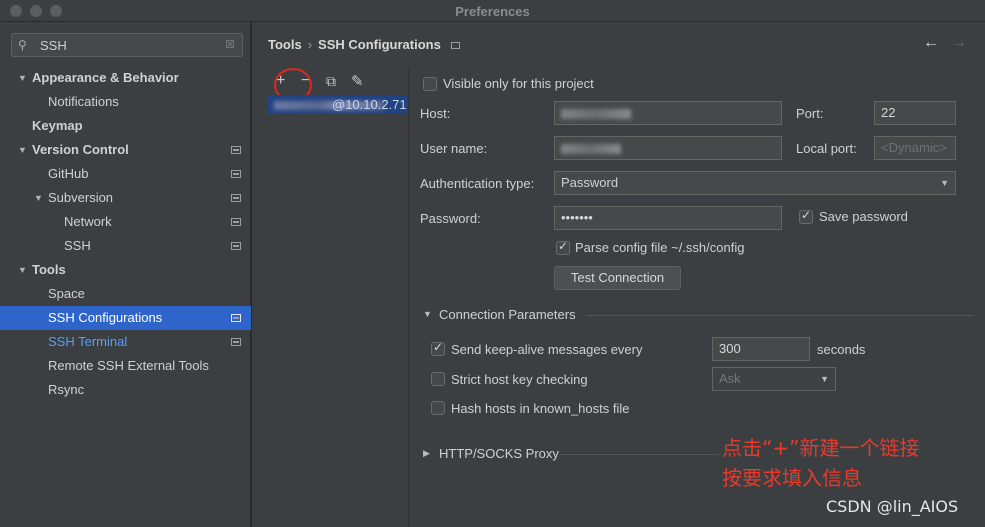 The image size is (985, 527). What do you see at coordinates (125, 390) in the screenshot?
I see `tree-item-rsync: Rsync` at bounding box center [125, 390].